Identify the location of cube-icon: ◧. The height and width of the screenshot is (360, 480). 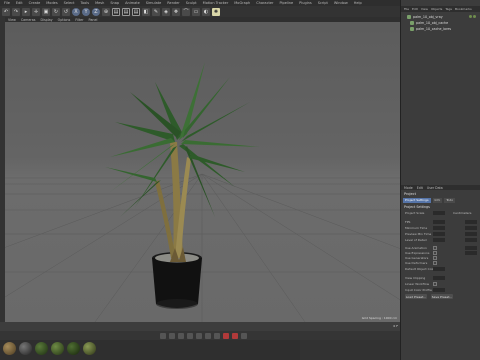
(146, 11).